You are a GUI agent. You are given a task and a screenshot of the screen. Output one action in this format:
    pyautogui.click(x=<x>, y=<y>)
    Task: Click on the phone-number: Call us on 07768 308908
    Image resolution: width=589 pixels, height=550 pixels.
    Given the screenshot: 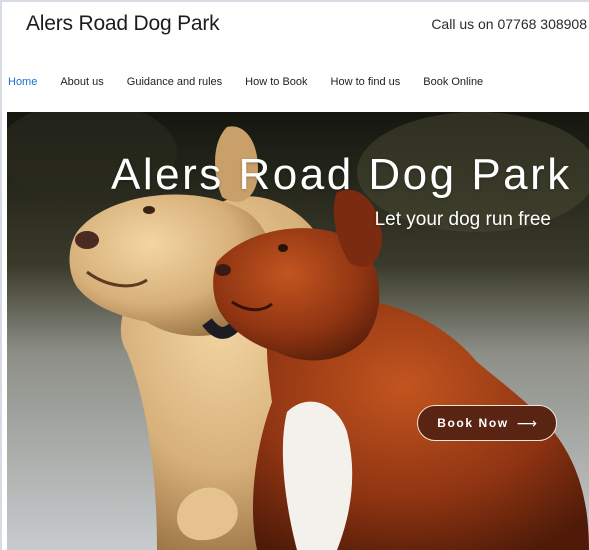 What is the action you would take?
    pyautogui.click(x=509, y=24)
    